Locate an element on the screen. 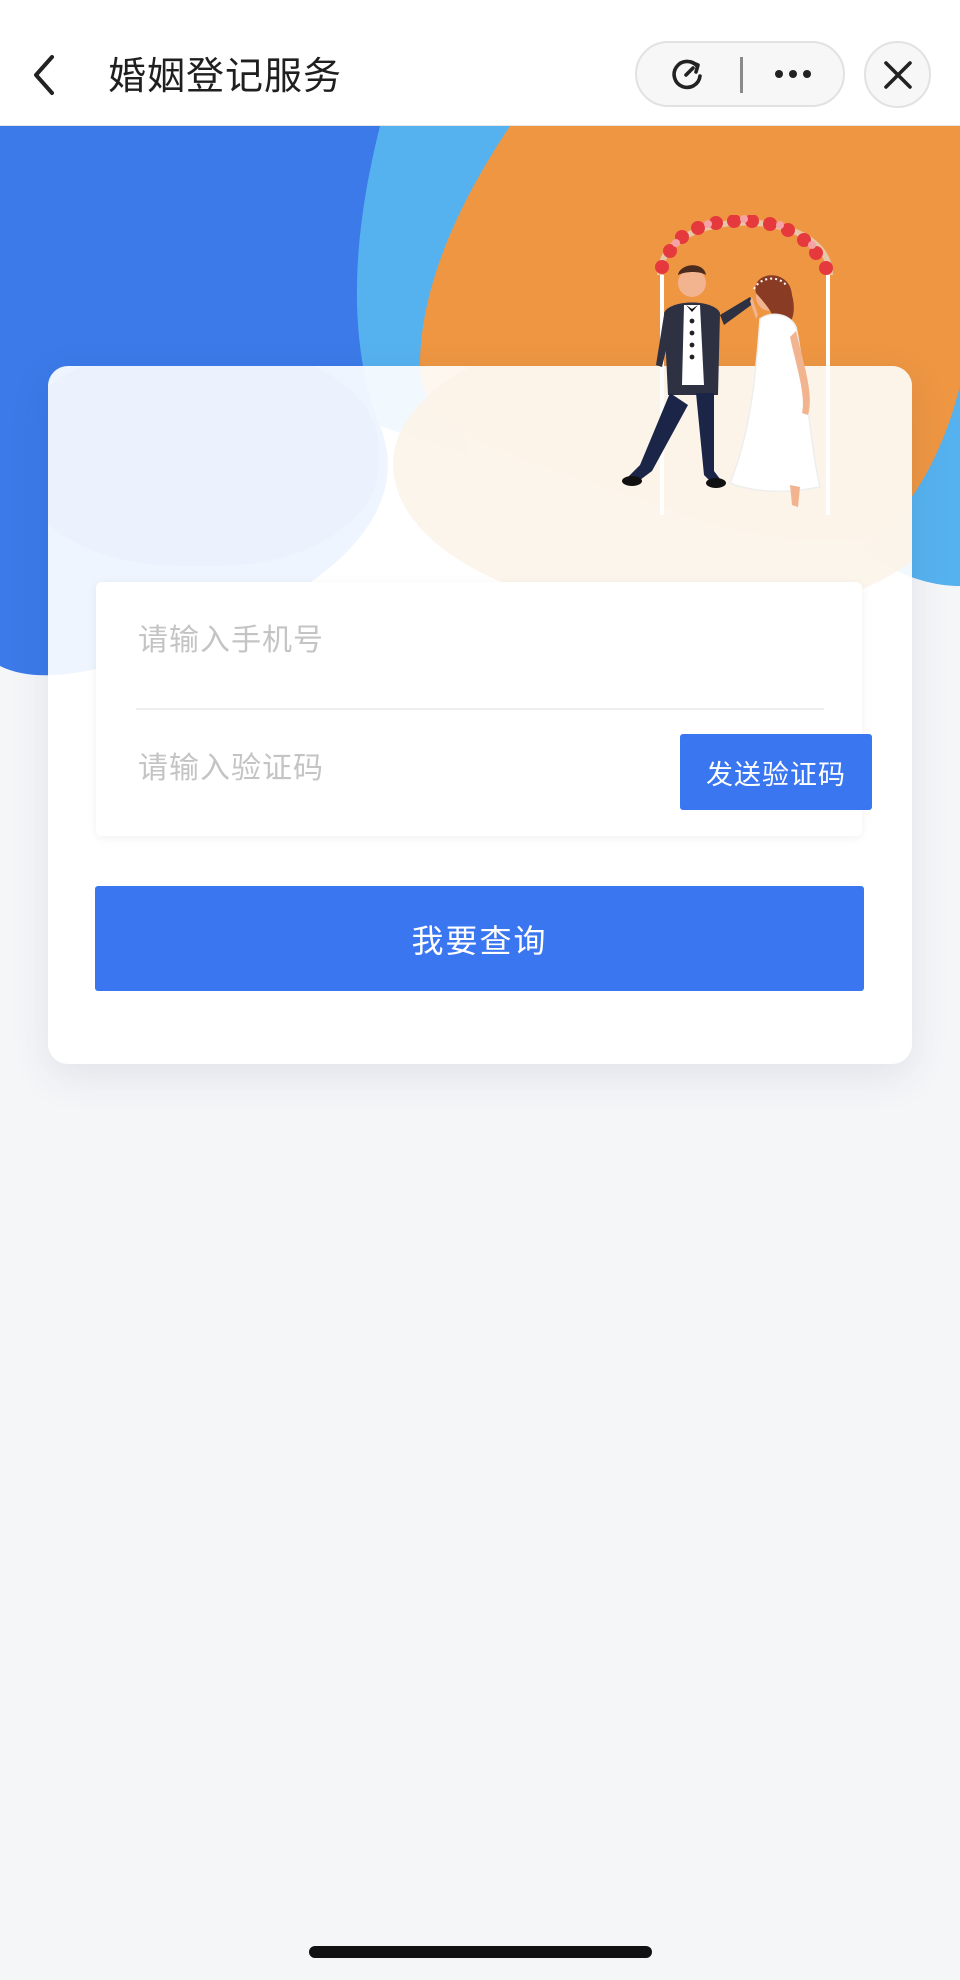  phone-input is located at coordinates (376, 640).